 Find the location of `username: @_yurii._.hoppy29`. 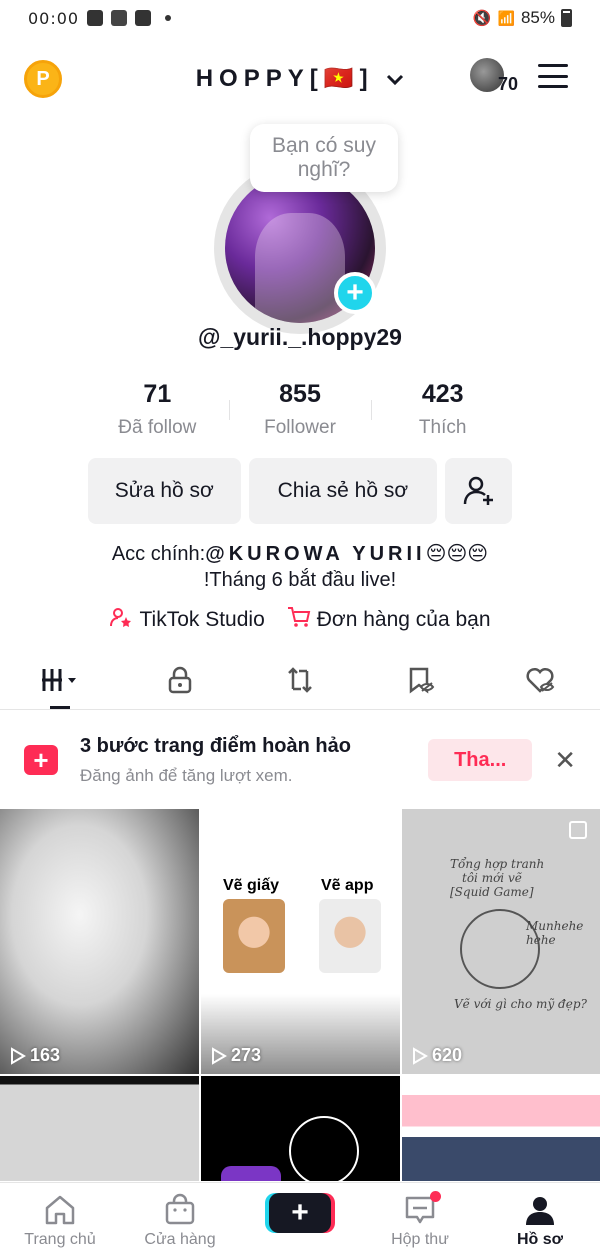

username: @_yurii._.hoppy29 is located at coordinates (300, 337).